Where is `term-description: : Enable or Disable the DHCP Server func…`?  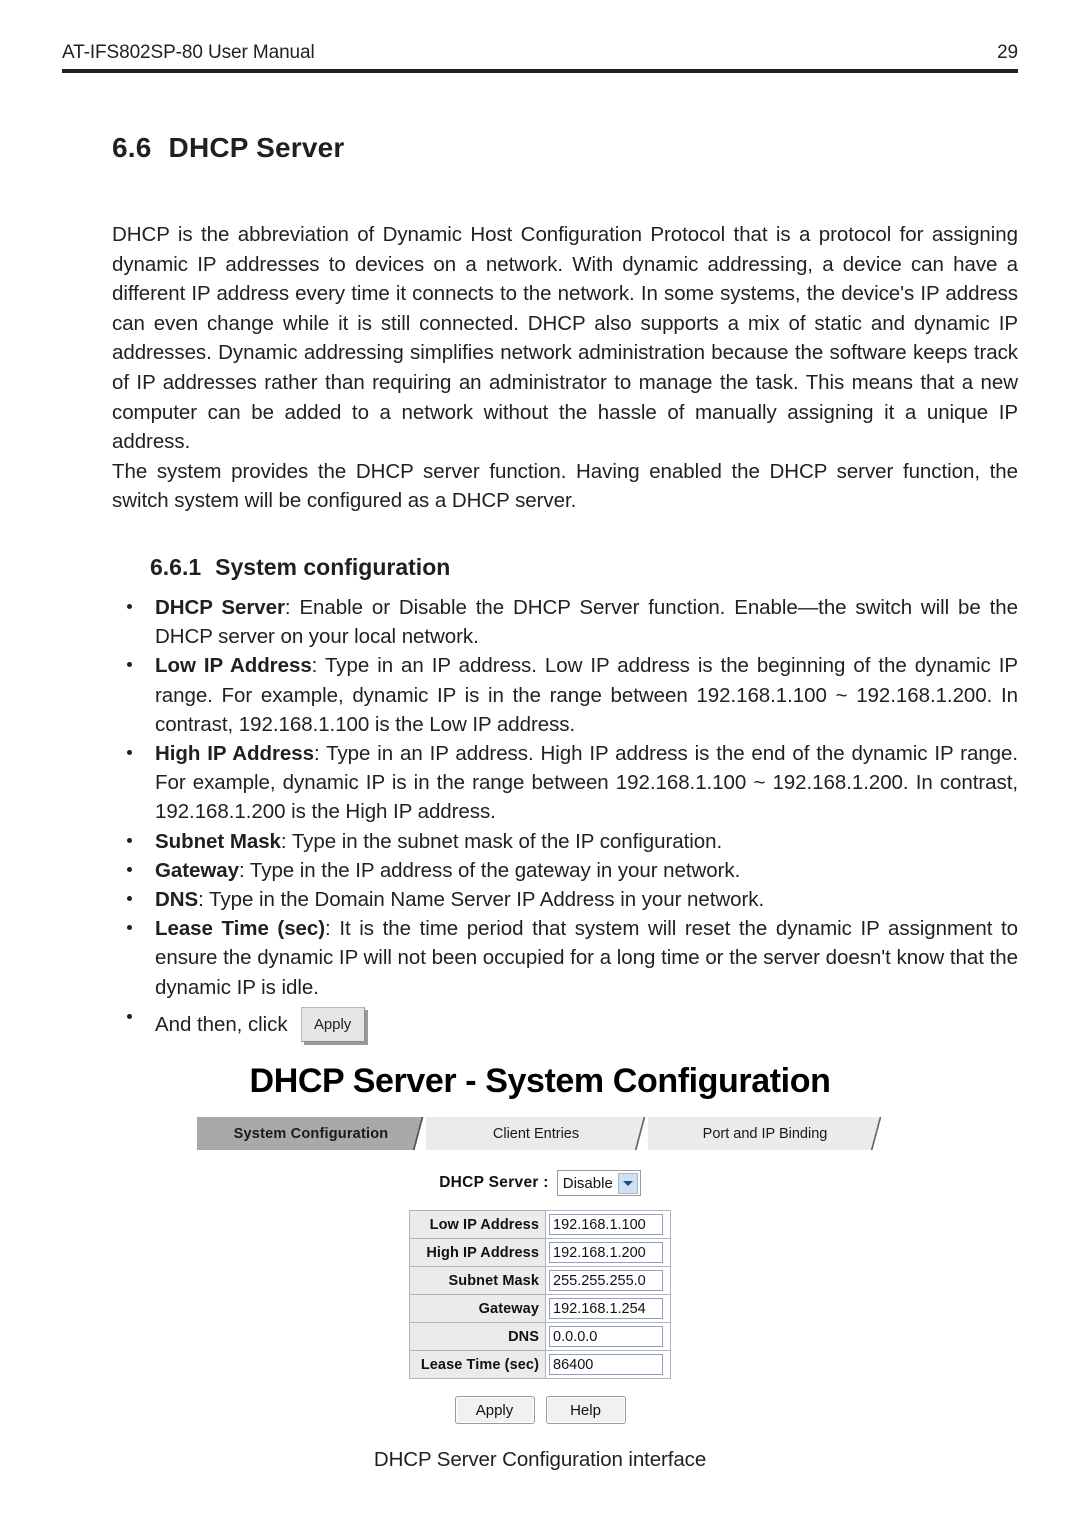 term-description: : Enable or Disable the DHCP Server func… is located at coordinates (586, 622).